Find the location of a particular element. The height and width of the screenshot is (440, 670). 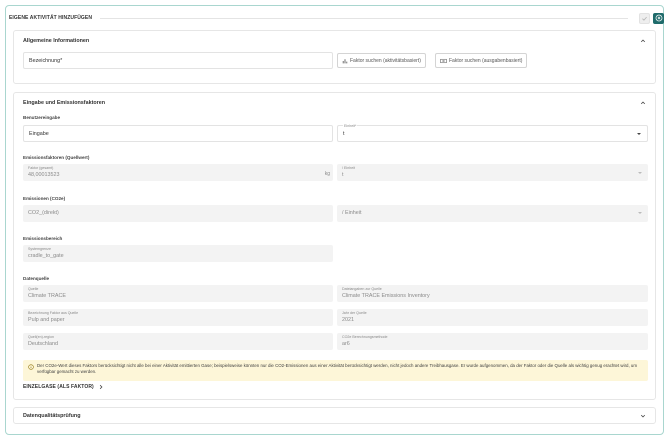

source-name-label: Dateiangaben zur Quelle is located at coordinates (362, 289).